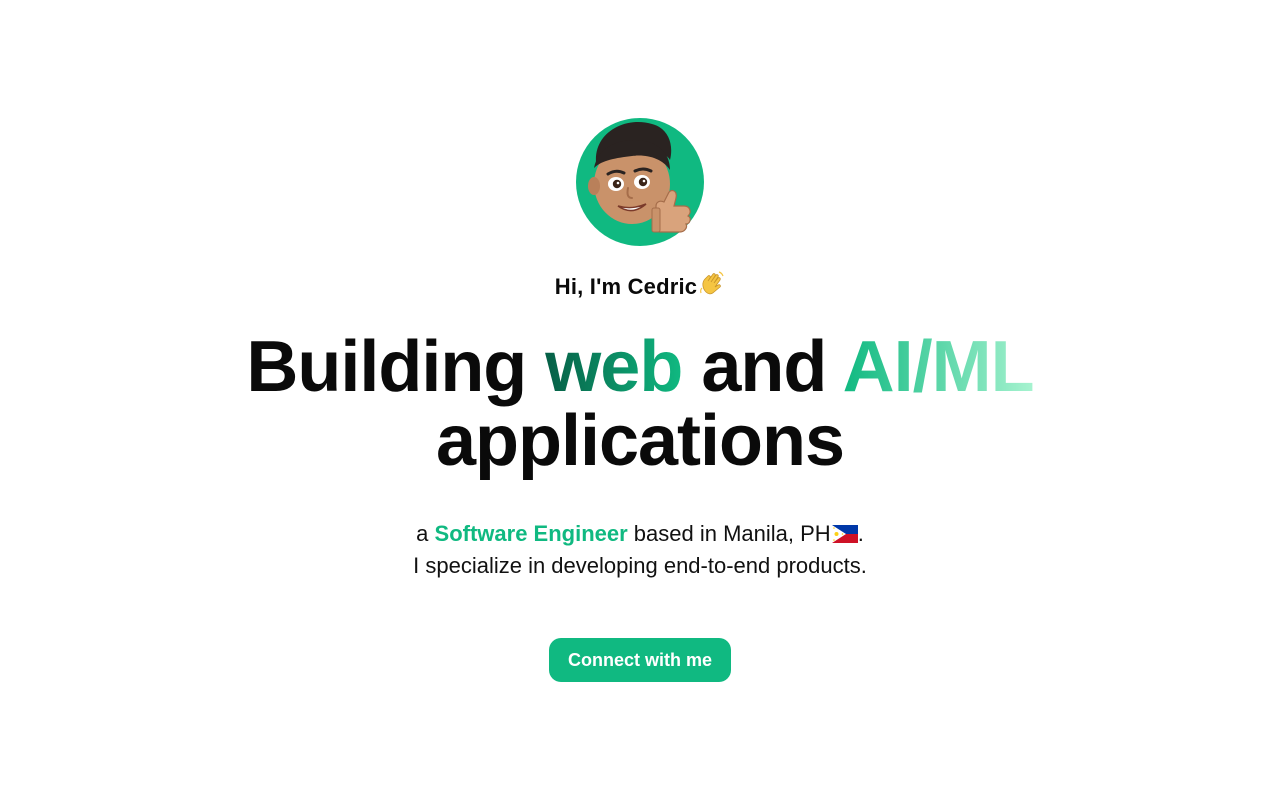  Describe the element at coordinates (729, 533) in the screenshot. I see `subtitle-location: based in Manila, PH` at that location.